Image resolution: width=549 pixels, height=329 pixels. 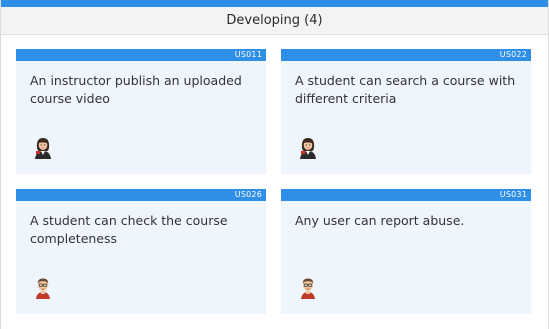 What do you see at coordinates (513, 194) in the screenshot?
I see `card-id: US031` at bounding box center [513, 194].